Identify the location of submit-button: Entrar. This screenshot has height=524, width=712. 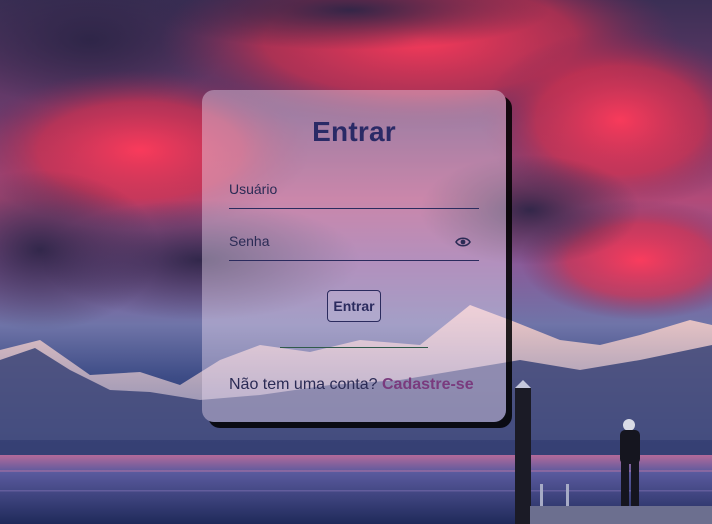
(354, 306).